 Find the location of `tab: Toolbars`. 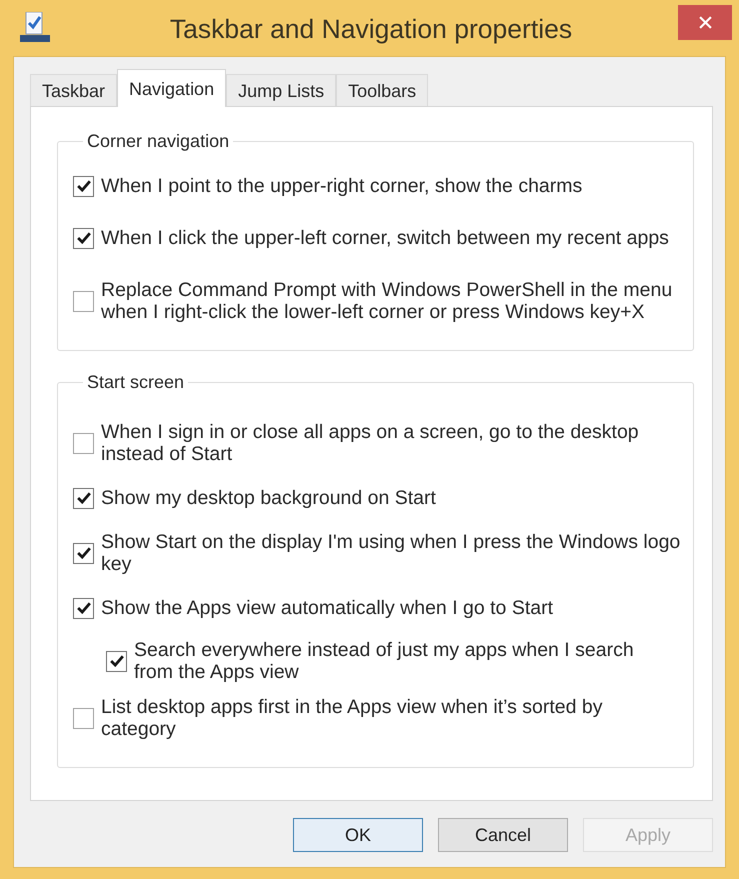

tab: Toolbars is located at coordinates (382, 90).